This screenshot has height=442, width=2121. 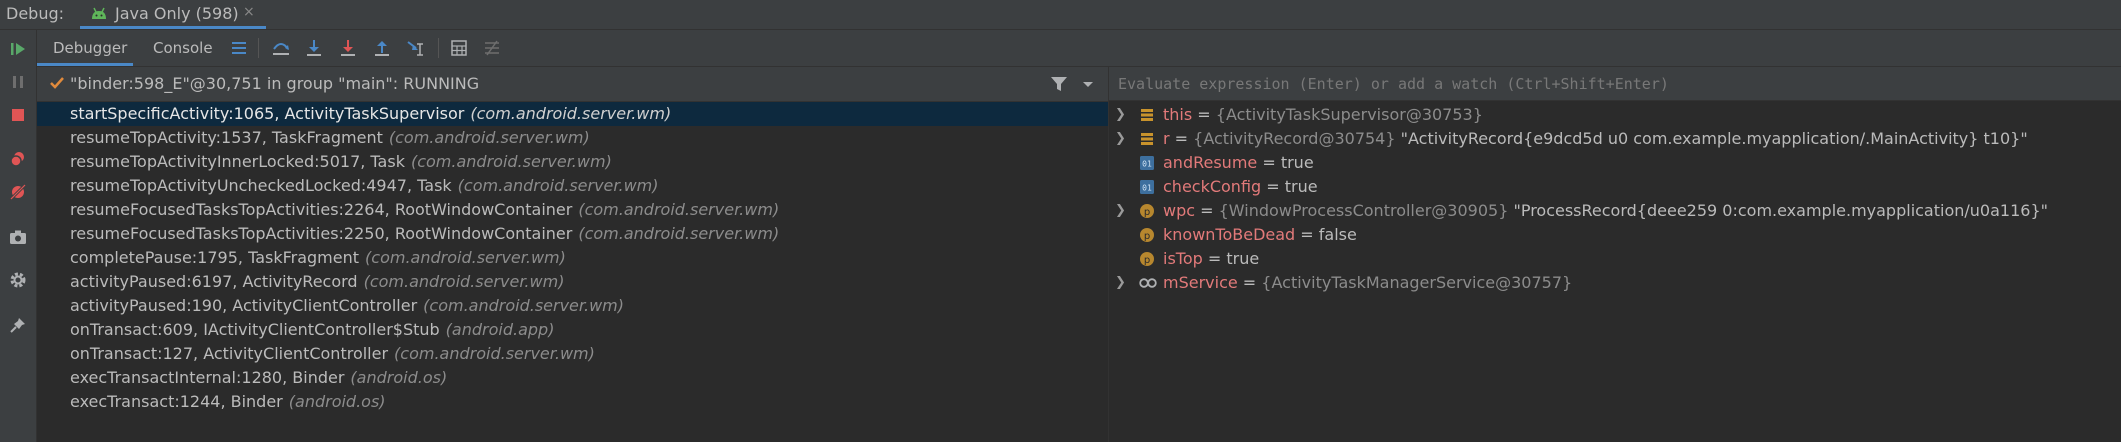 What do you see at coordinates (18, 82) in the screenshot?
I see `pause-icon` at bounding box center [18, 82].